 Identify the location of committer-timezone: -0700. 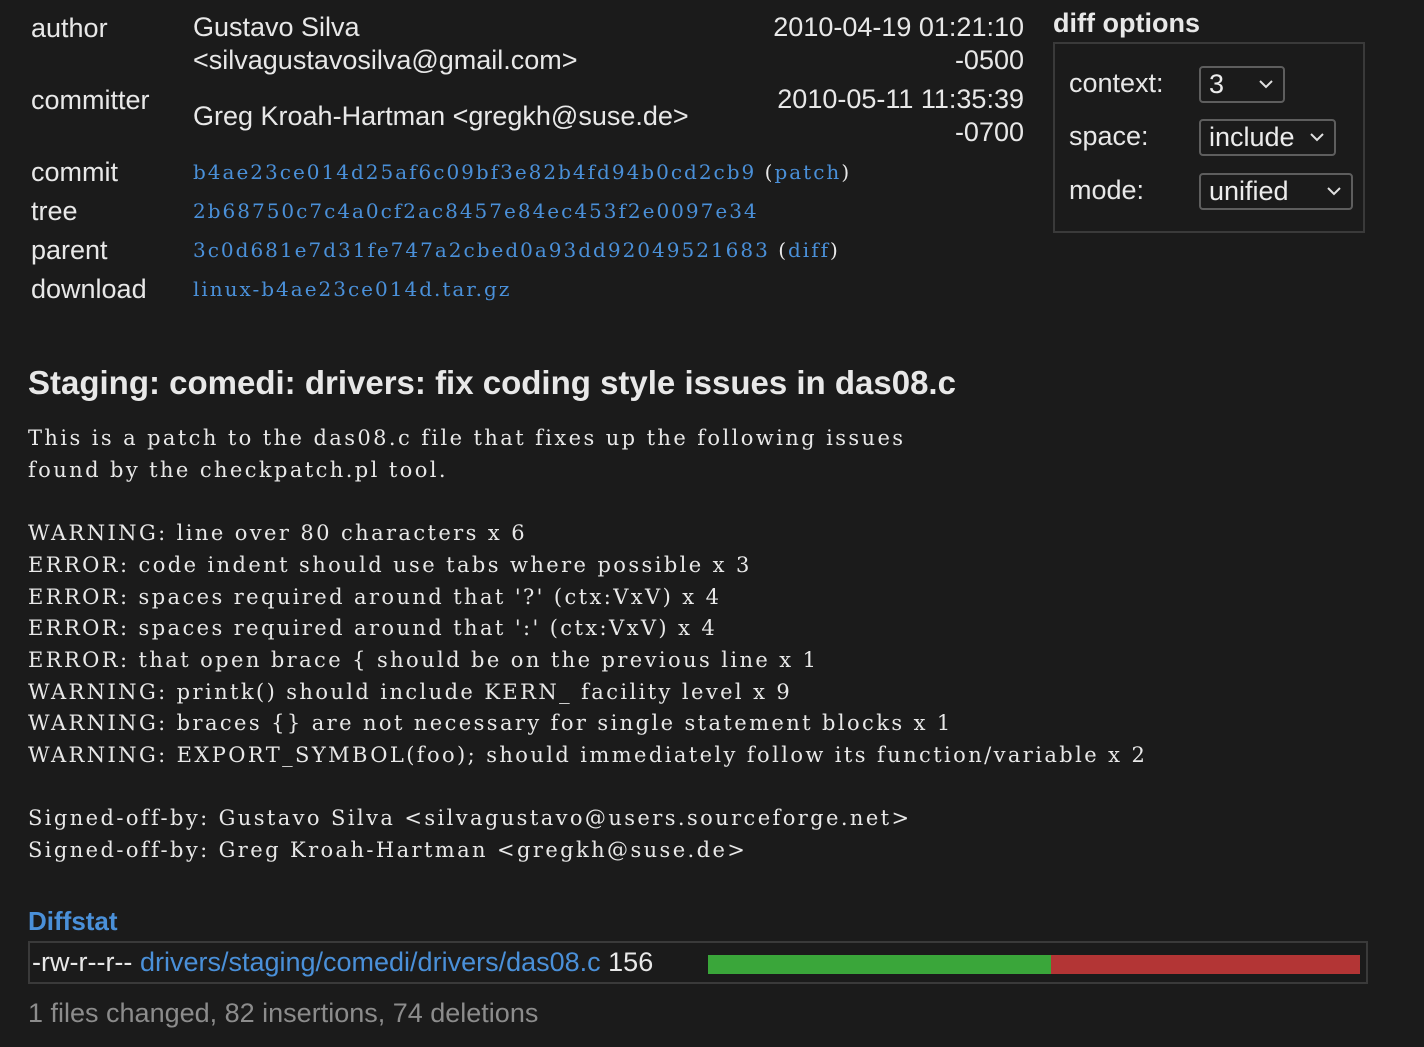
(989, 132).